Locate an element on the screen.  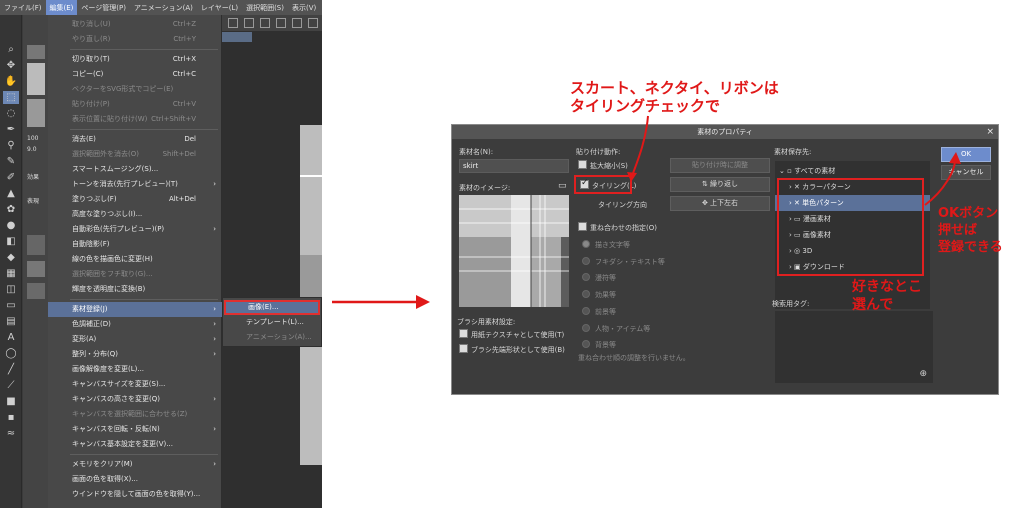
folder-icon: ▭ is located at coordinates (562, 186).